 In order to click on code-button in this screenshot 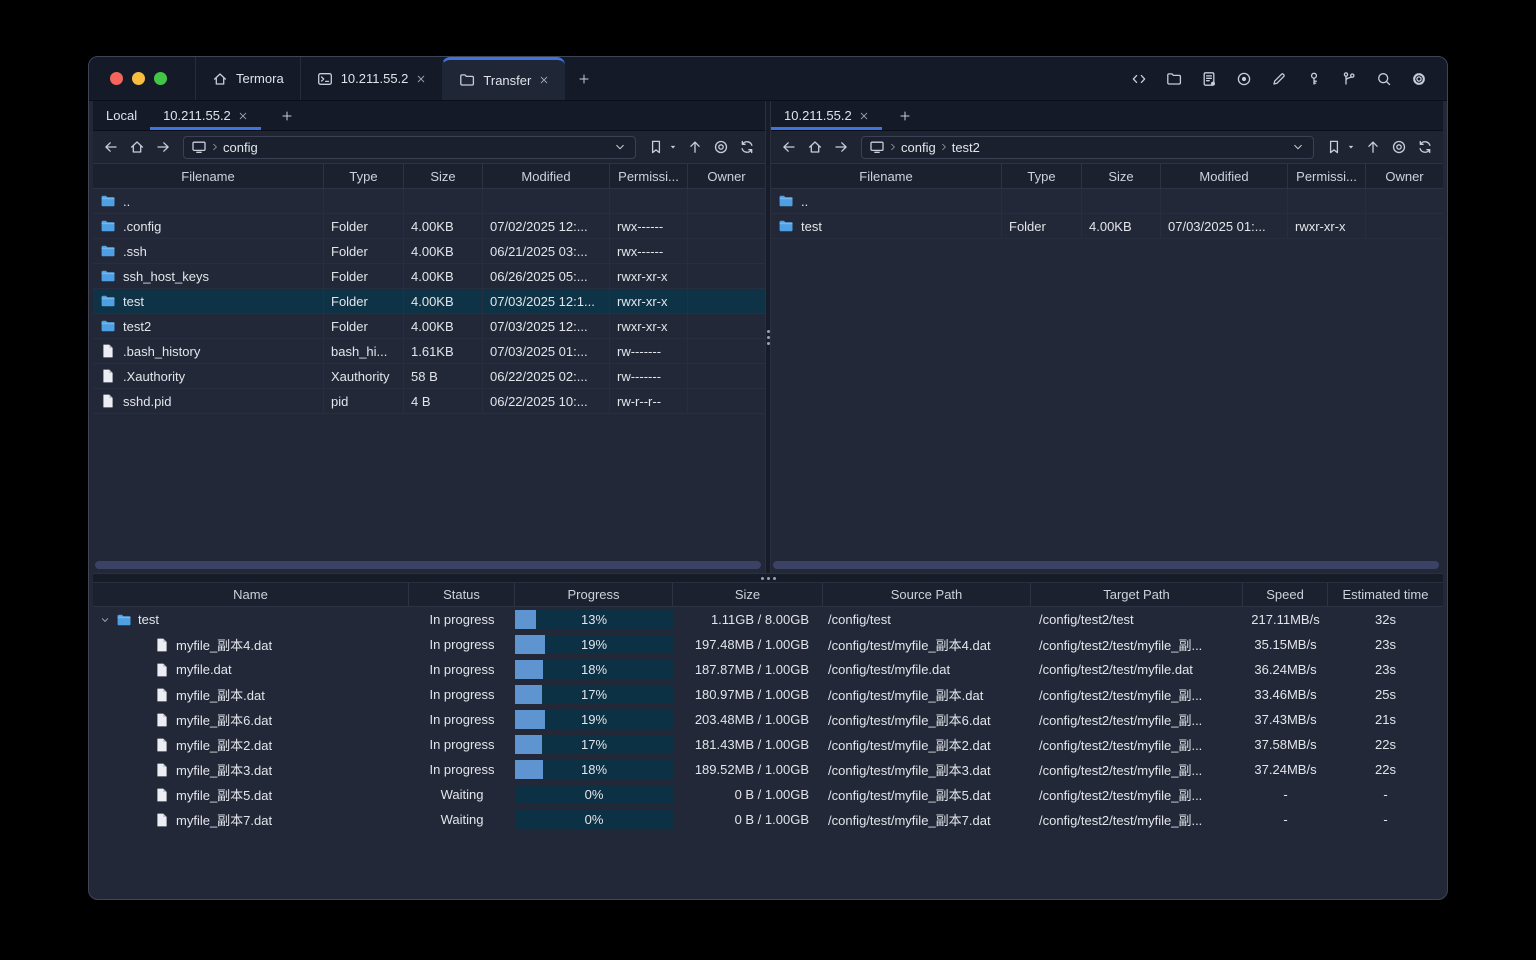, I will do `click(1139, 79)`.